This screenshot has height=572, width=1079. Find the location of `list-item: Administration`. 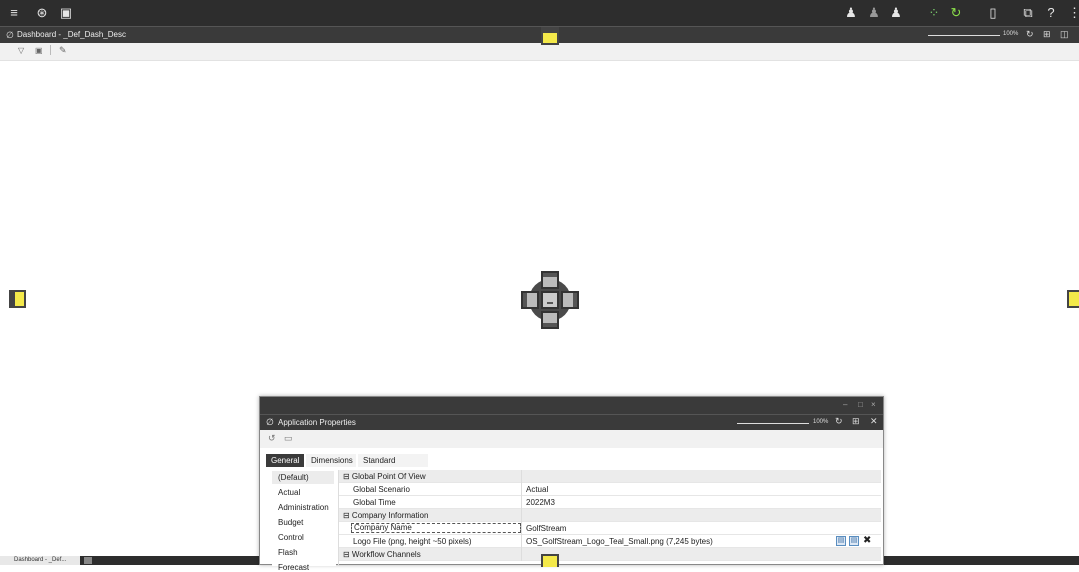

list-item: Administration is located at coordinates (303, 507).